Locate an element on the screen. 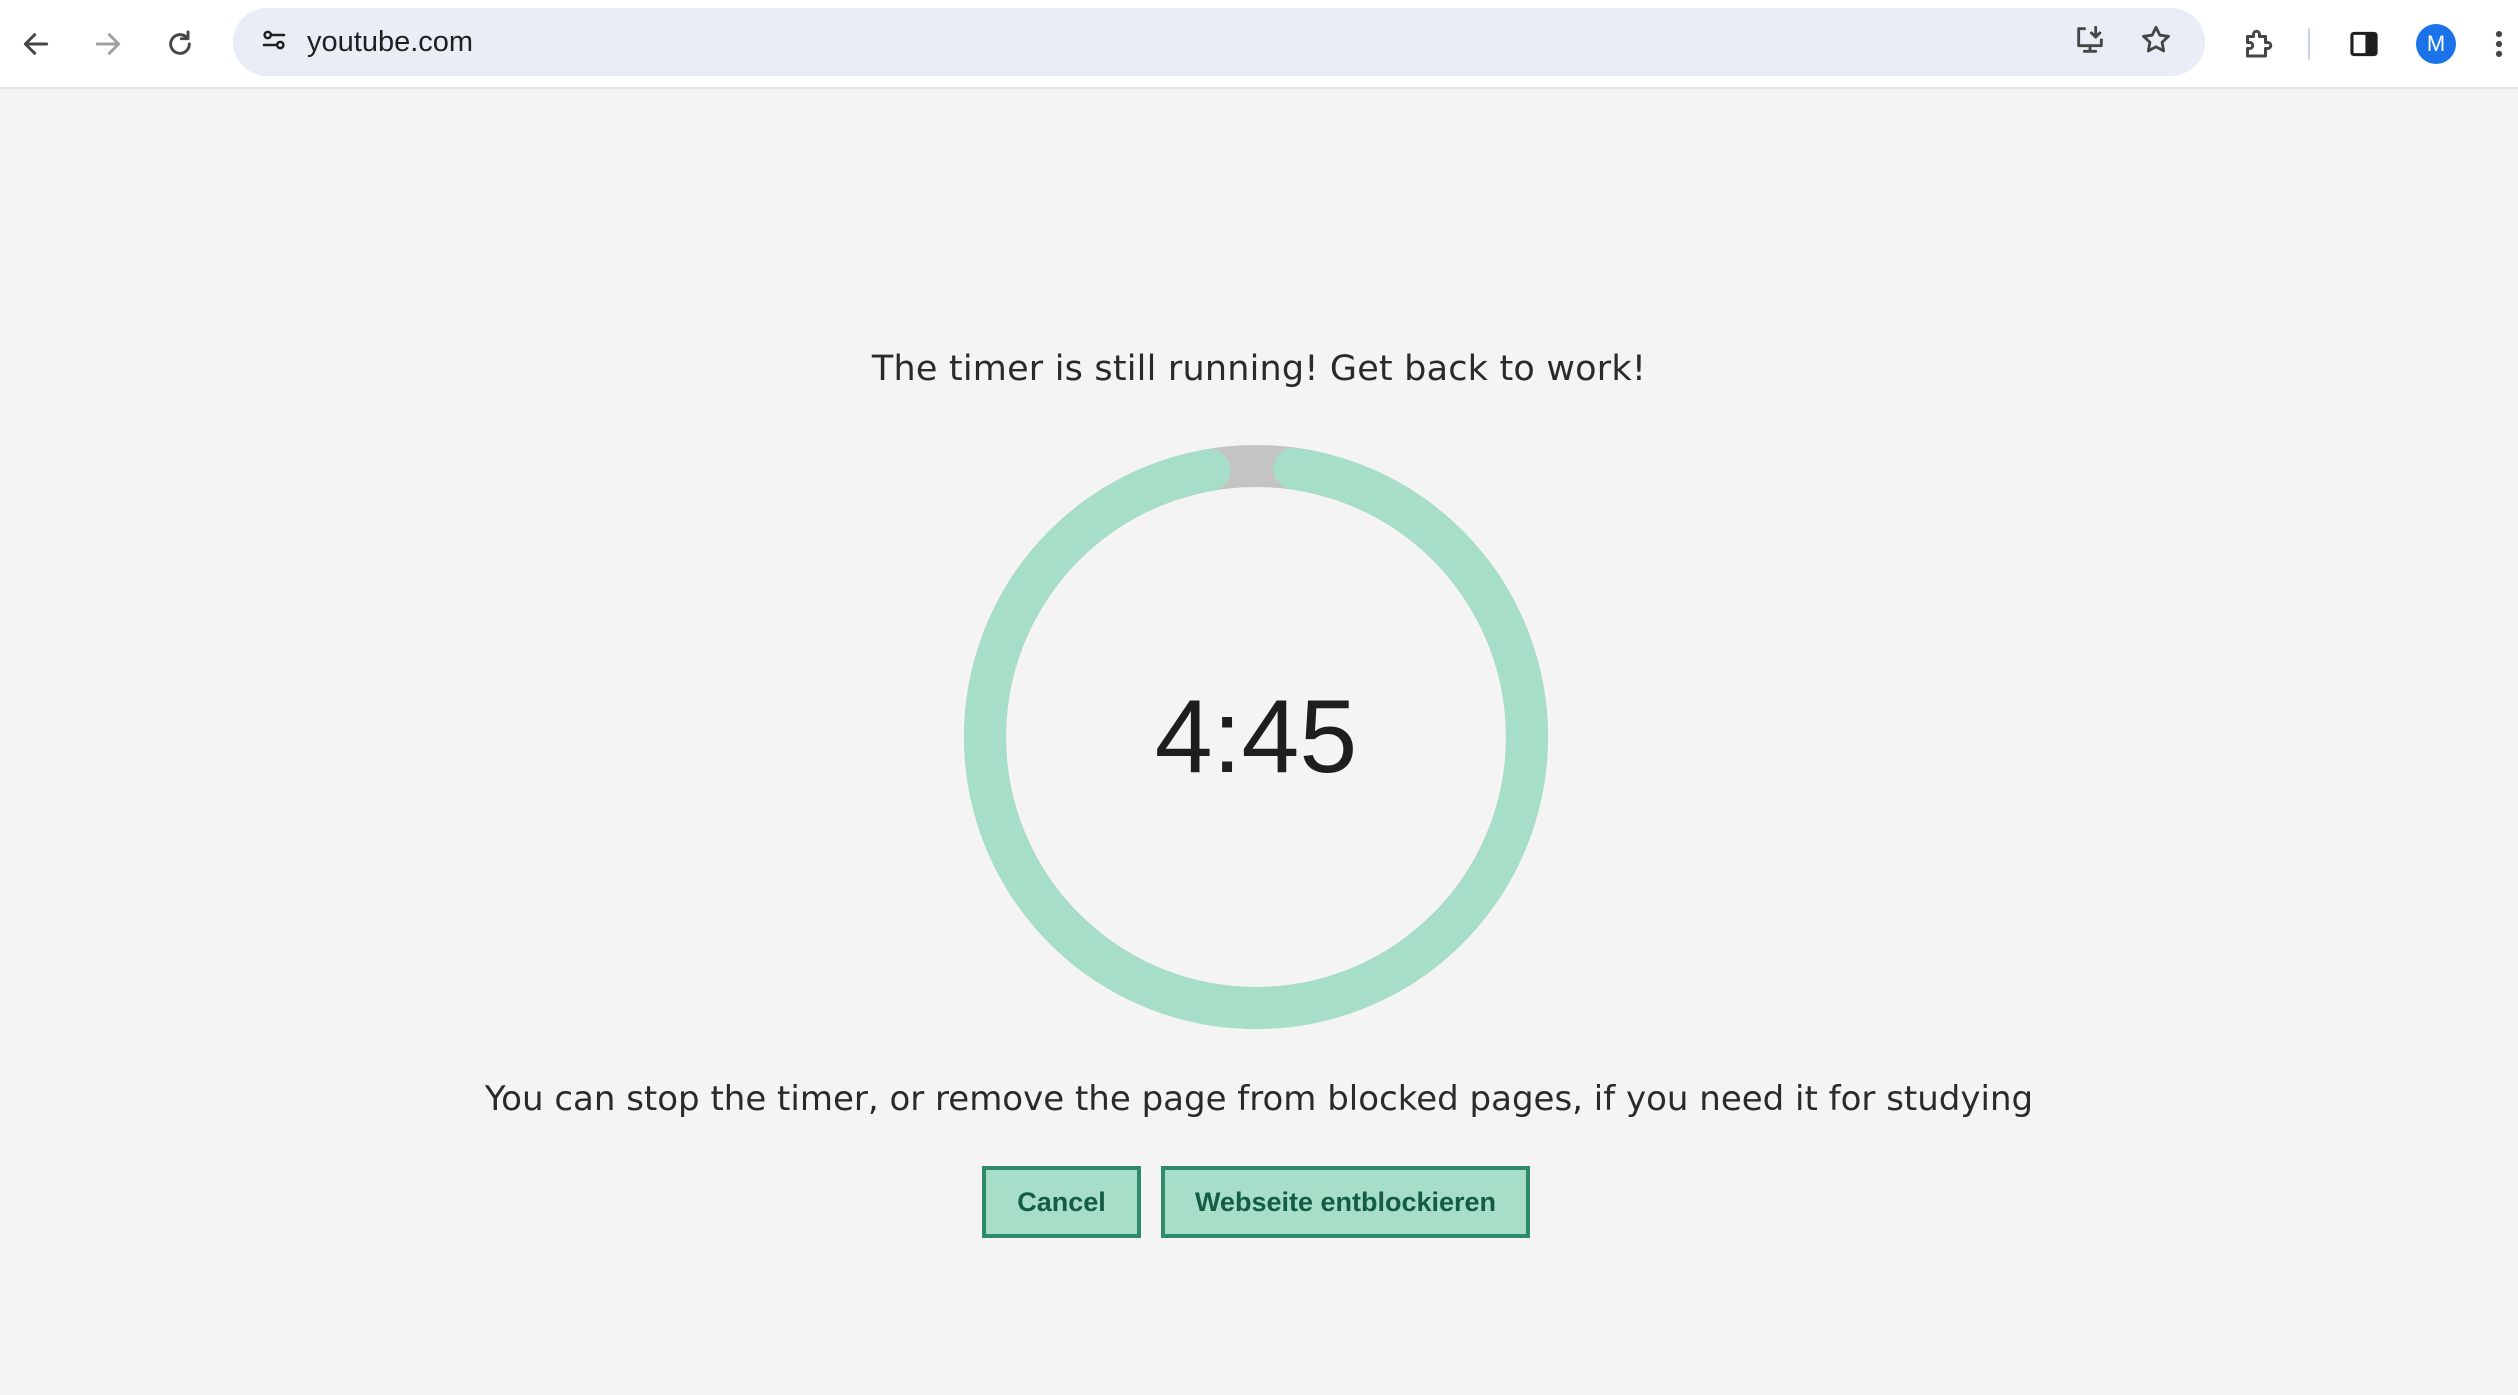 This screenshot has height=1395, width=2518. extensions-button is located at coordinates (2258, 44).